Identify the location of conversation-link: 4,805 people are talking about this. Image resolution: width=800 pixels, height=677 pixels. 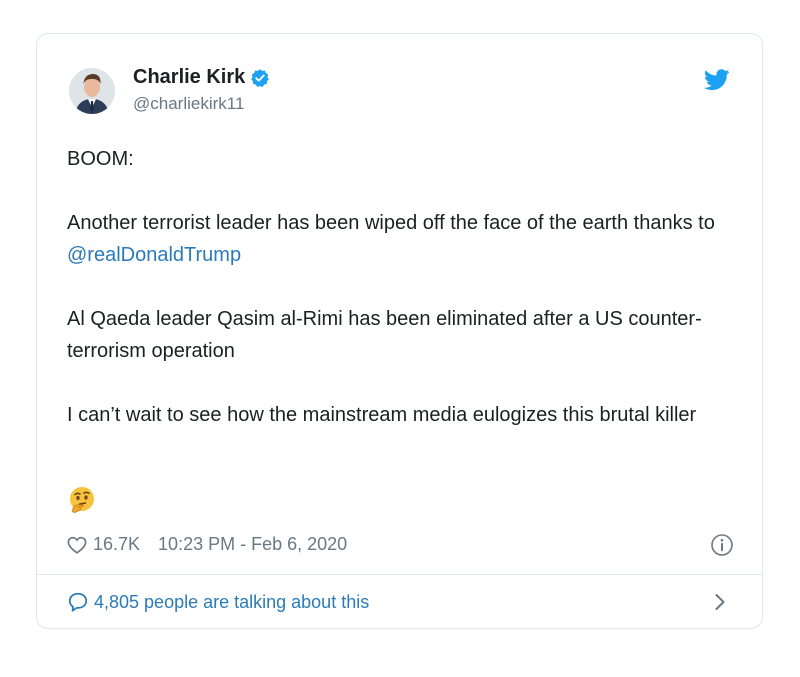
(218, 602).